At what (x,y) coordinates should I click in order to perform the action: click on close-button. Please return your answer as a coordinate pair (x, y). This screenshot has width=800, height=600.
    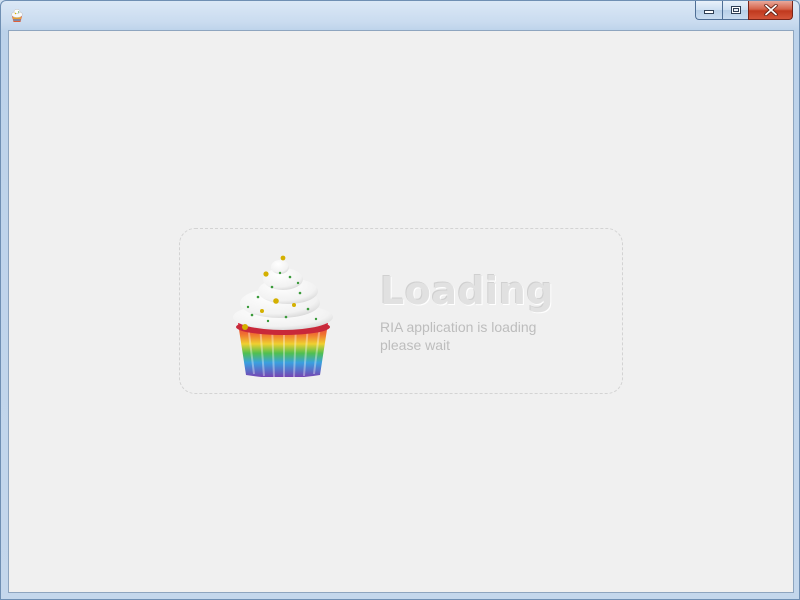
    Looking at the image, I should click on (770, 10).